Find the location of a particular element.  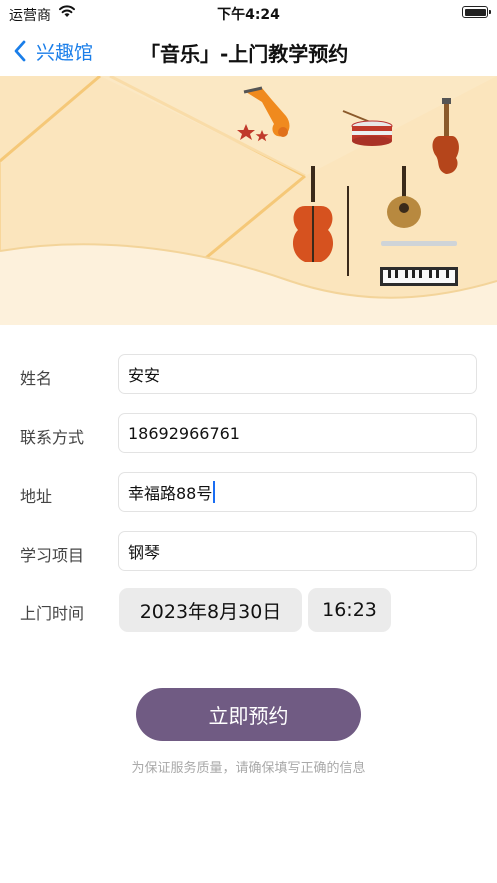

time-picker-button: 16:23 is located at coordinates (349, 610).